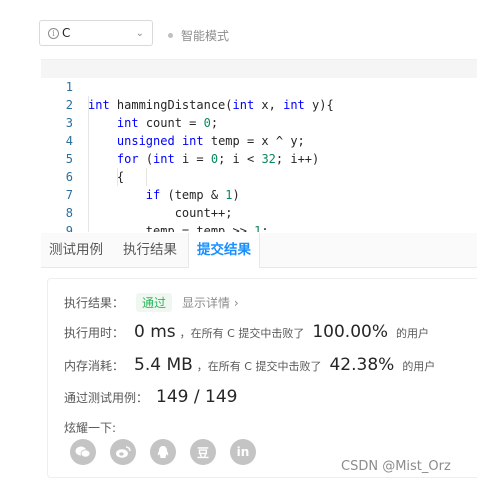 This screenshot has height=486, width=477. What do you see at coordinates (259, 176) in the screenshot?
I see `code-line: 6 if (temp & 1)` at bounding box center [259, 176].